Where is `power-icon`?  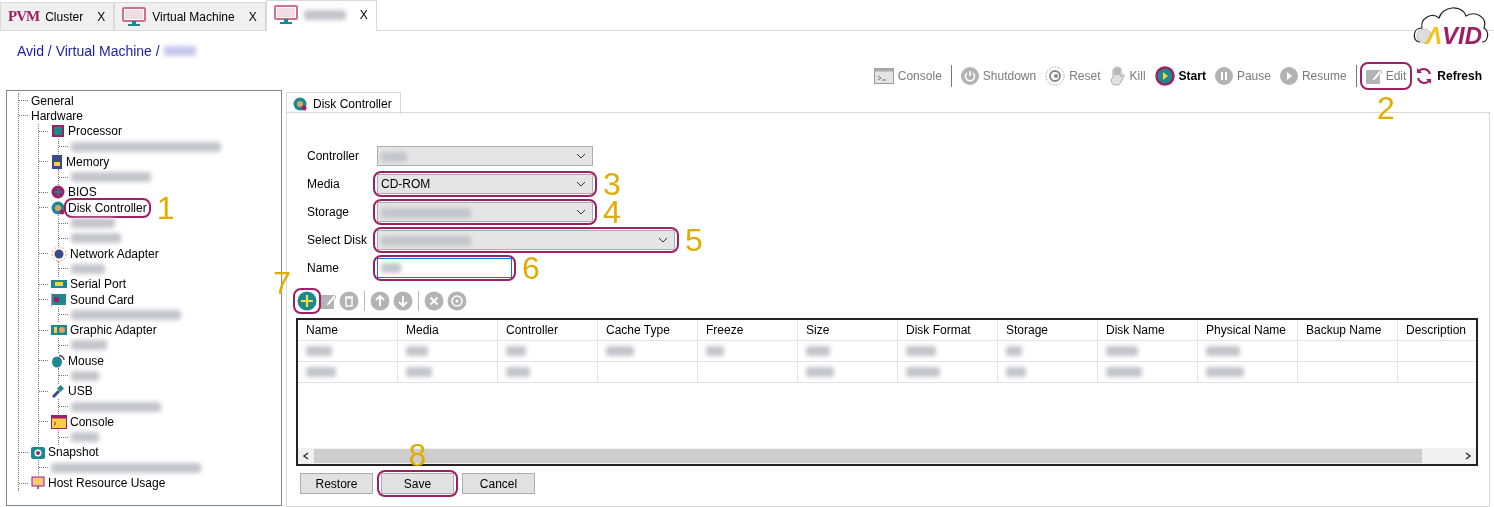 power-icon is located at coordinates (969, 76).